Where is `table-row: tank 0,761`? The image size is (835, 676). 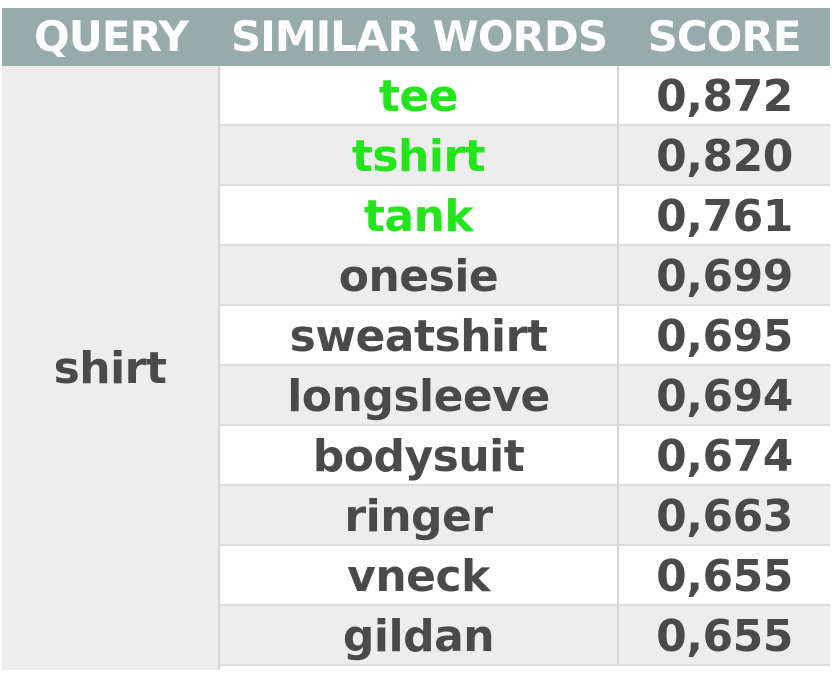 table-row: tank 0,761 is located at coordinates (525, 216).